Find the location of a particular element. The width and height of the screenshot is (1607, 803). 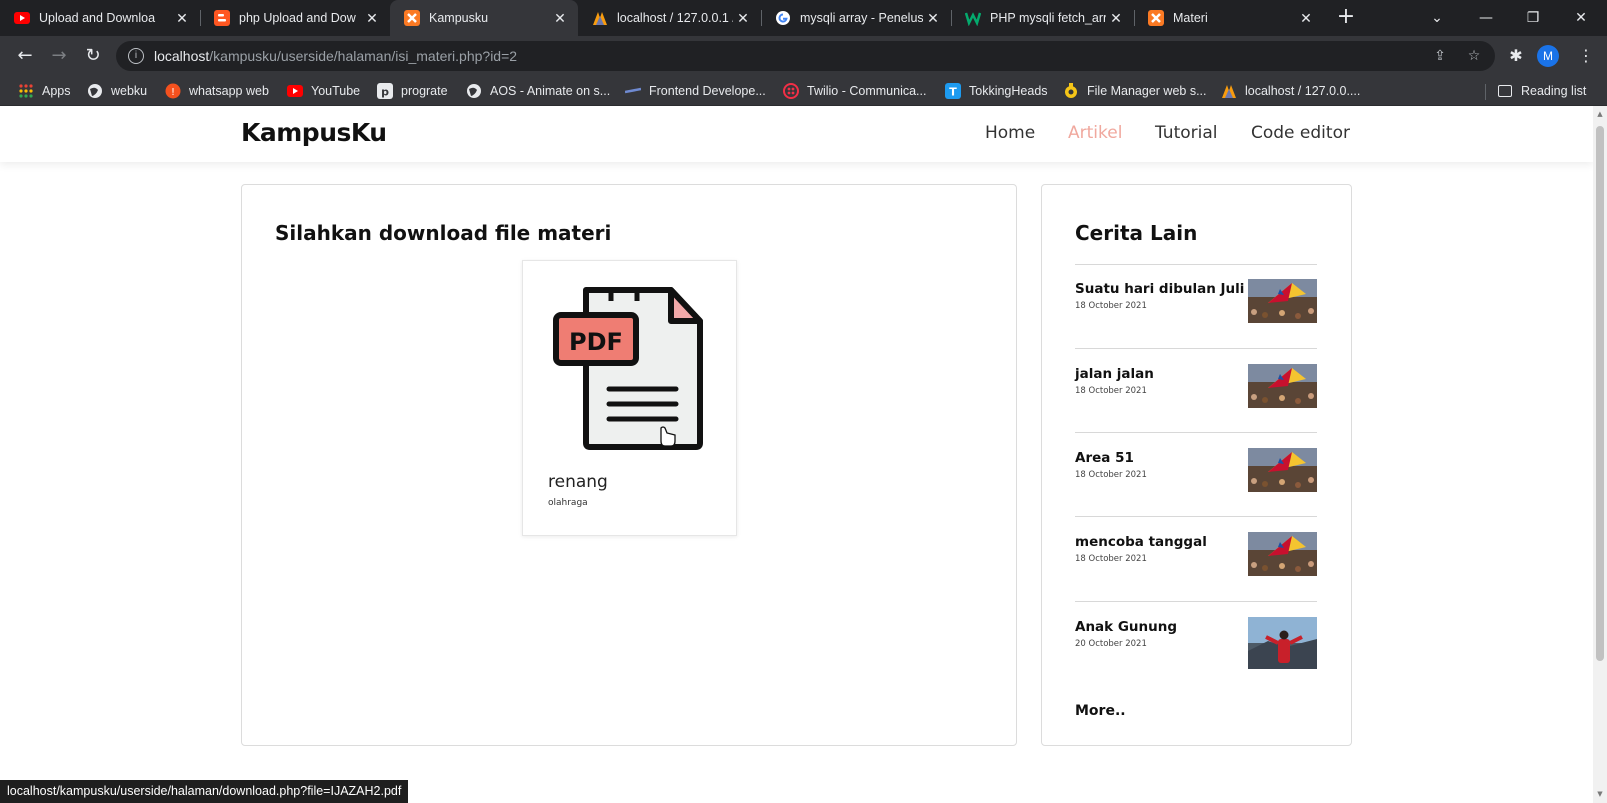

file-manager-icon is located at coordinates (1071, 91).